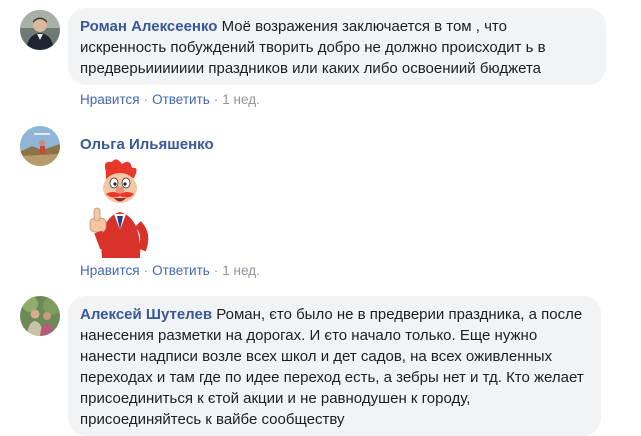  I want to click on thumbs-up-cartoon-sticker, so click(120, 209).